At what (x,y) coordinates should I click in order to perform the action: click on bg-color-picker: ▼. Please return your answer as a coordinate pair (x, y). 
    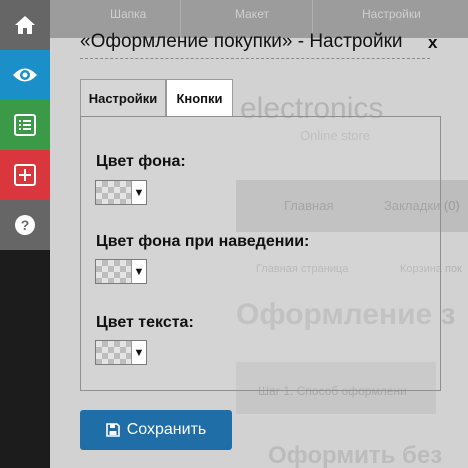
    Looking at the image, I should click on (121, 192).